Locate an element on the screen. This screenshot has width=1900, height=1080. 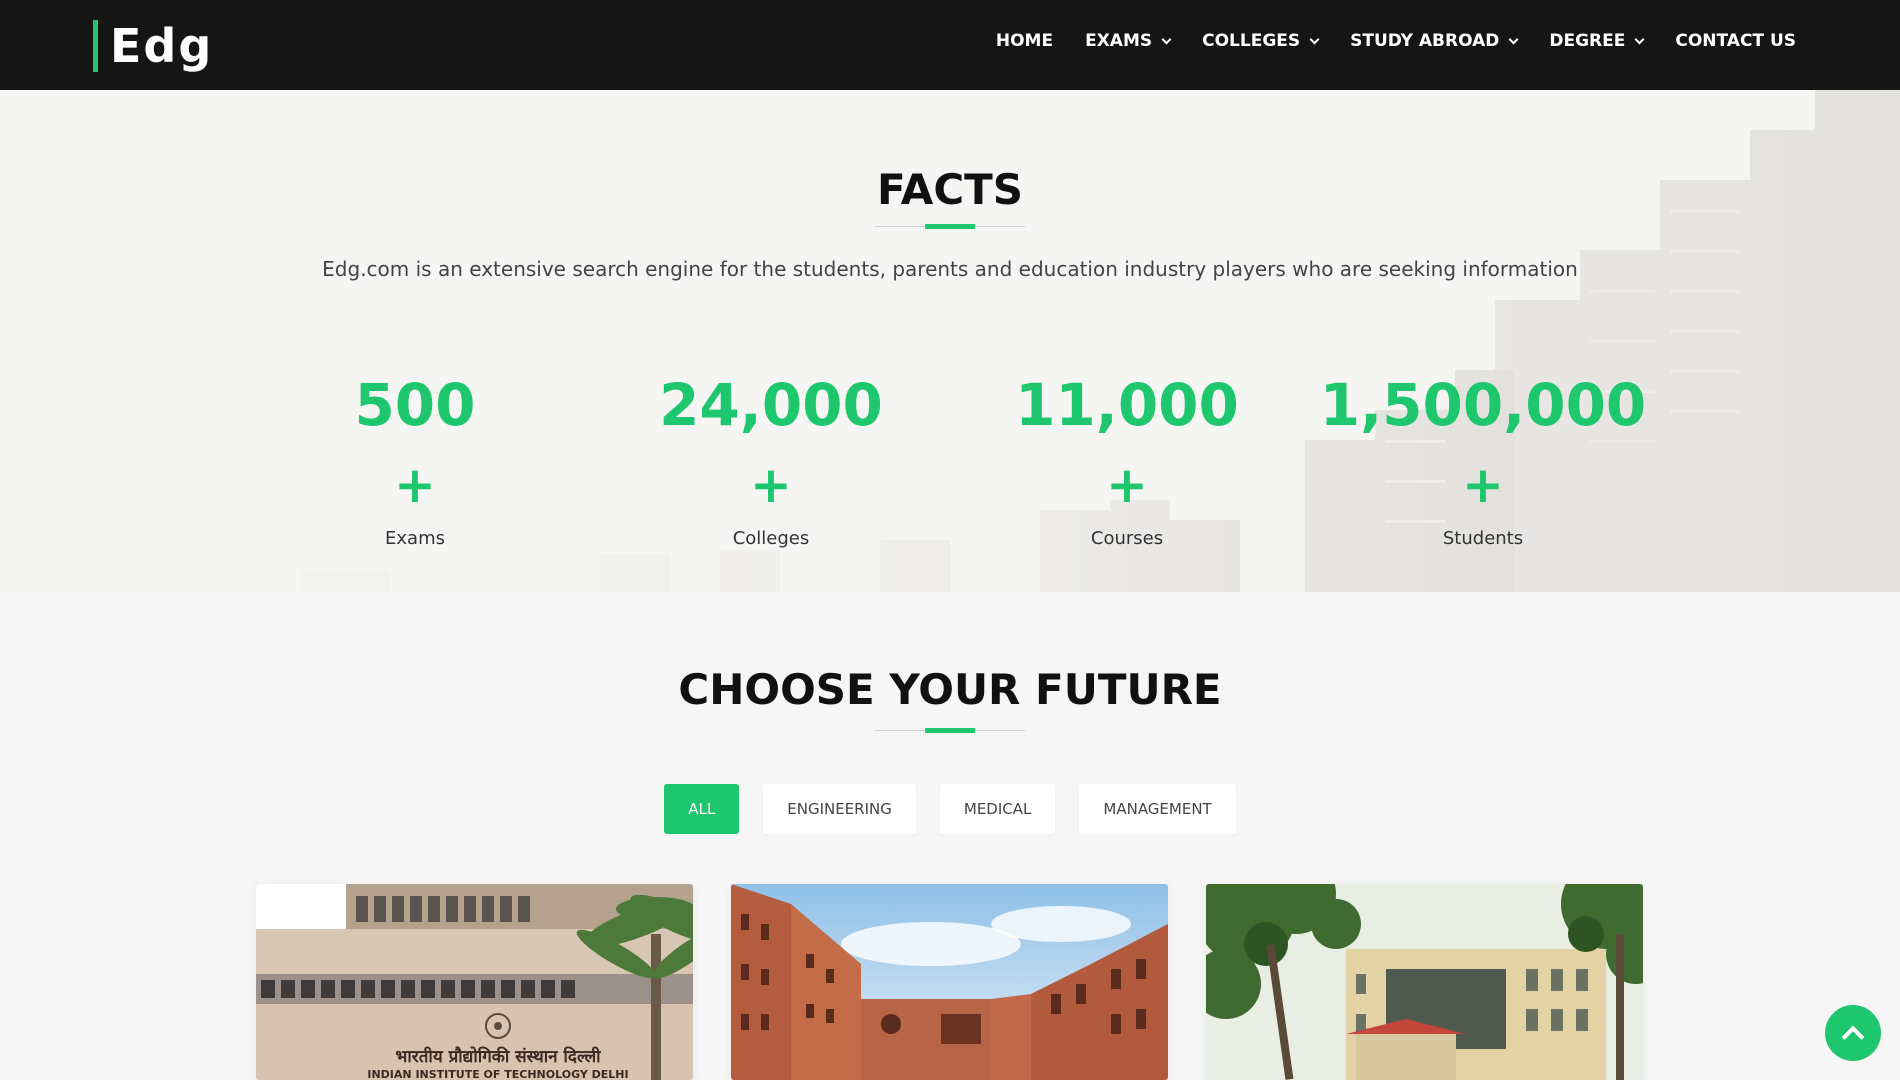
nav-item-home: HOME is located at coordinates (1024, 41).